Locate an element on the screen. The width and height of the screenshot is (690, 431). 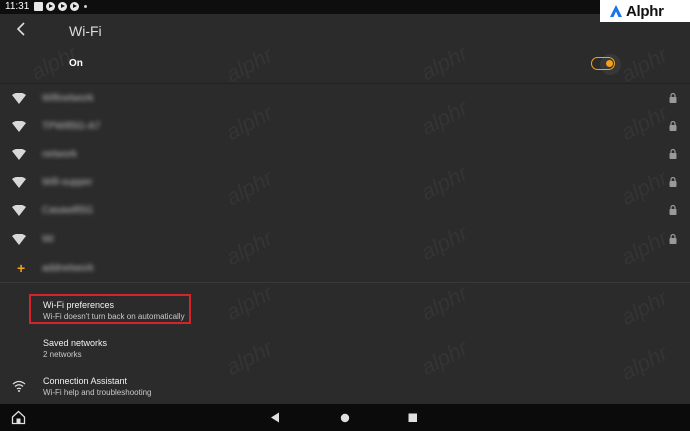
more-notifications-icon is located at coordinates (85, 6).